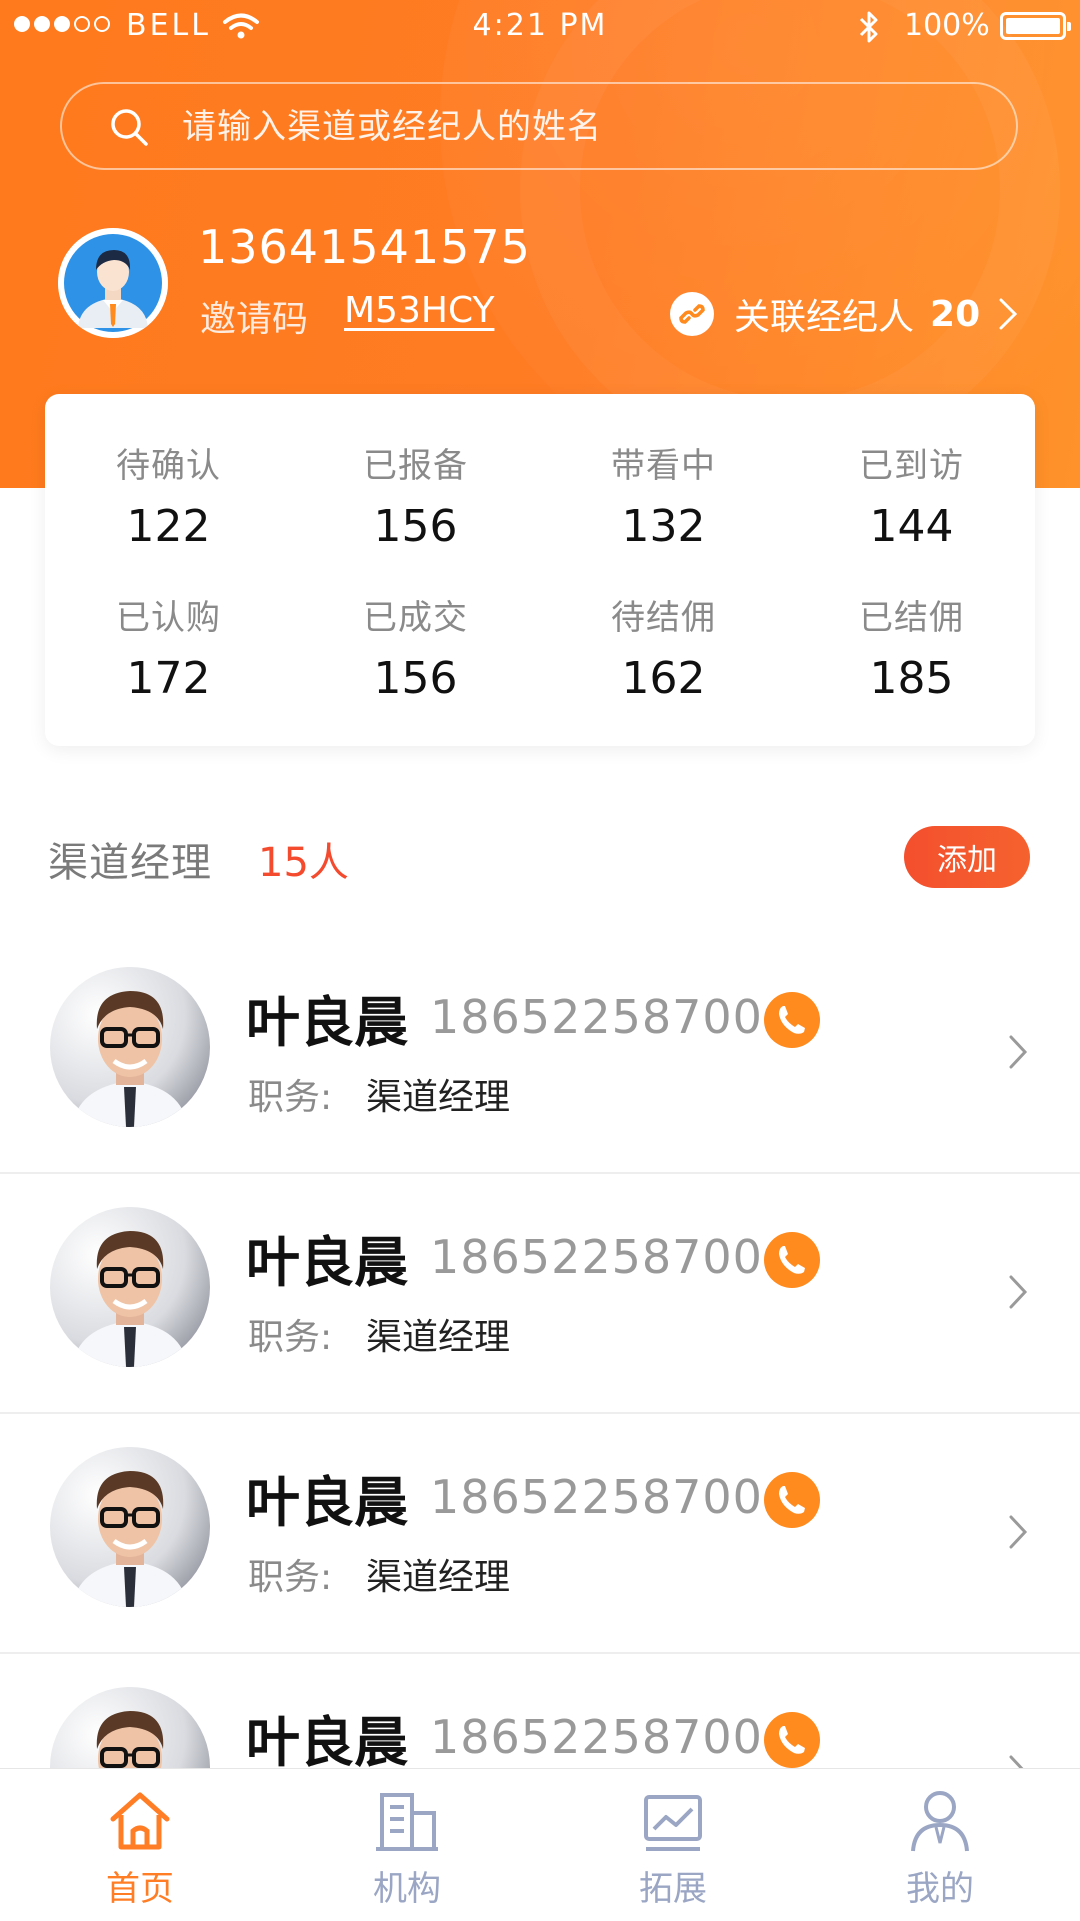 The width and height of the screenshot is (1080, 1921). I want to click on user-icon, so click(940, 1821).